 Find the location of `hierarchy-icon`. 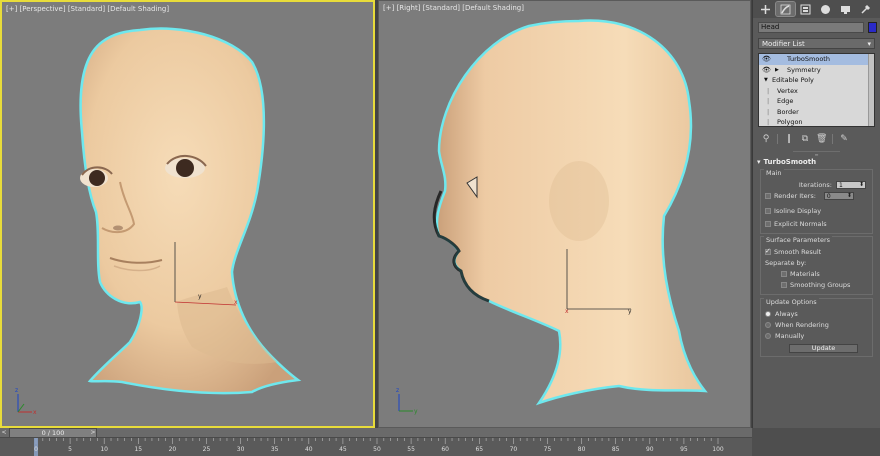

hierarchy-icon is located at coordinates (805, 9).